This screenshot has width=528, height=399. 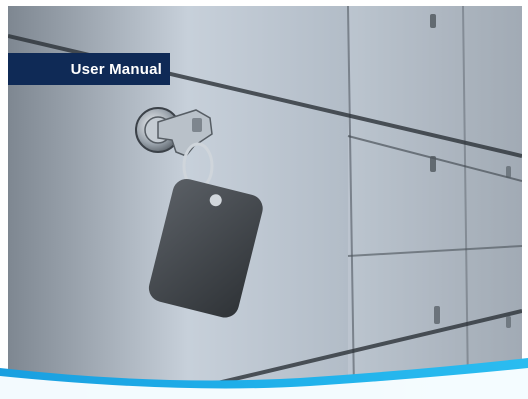 I want to click on title-banner: User Manual, so click(x=89, y=69).